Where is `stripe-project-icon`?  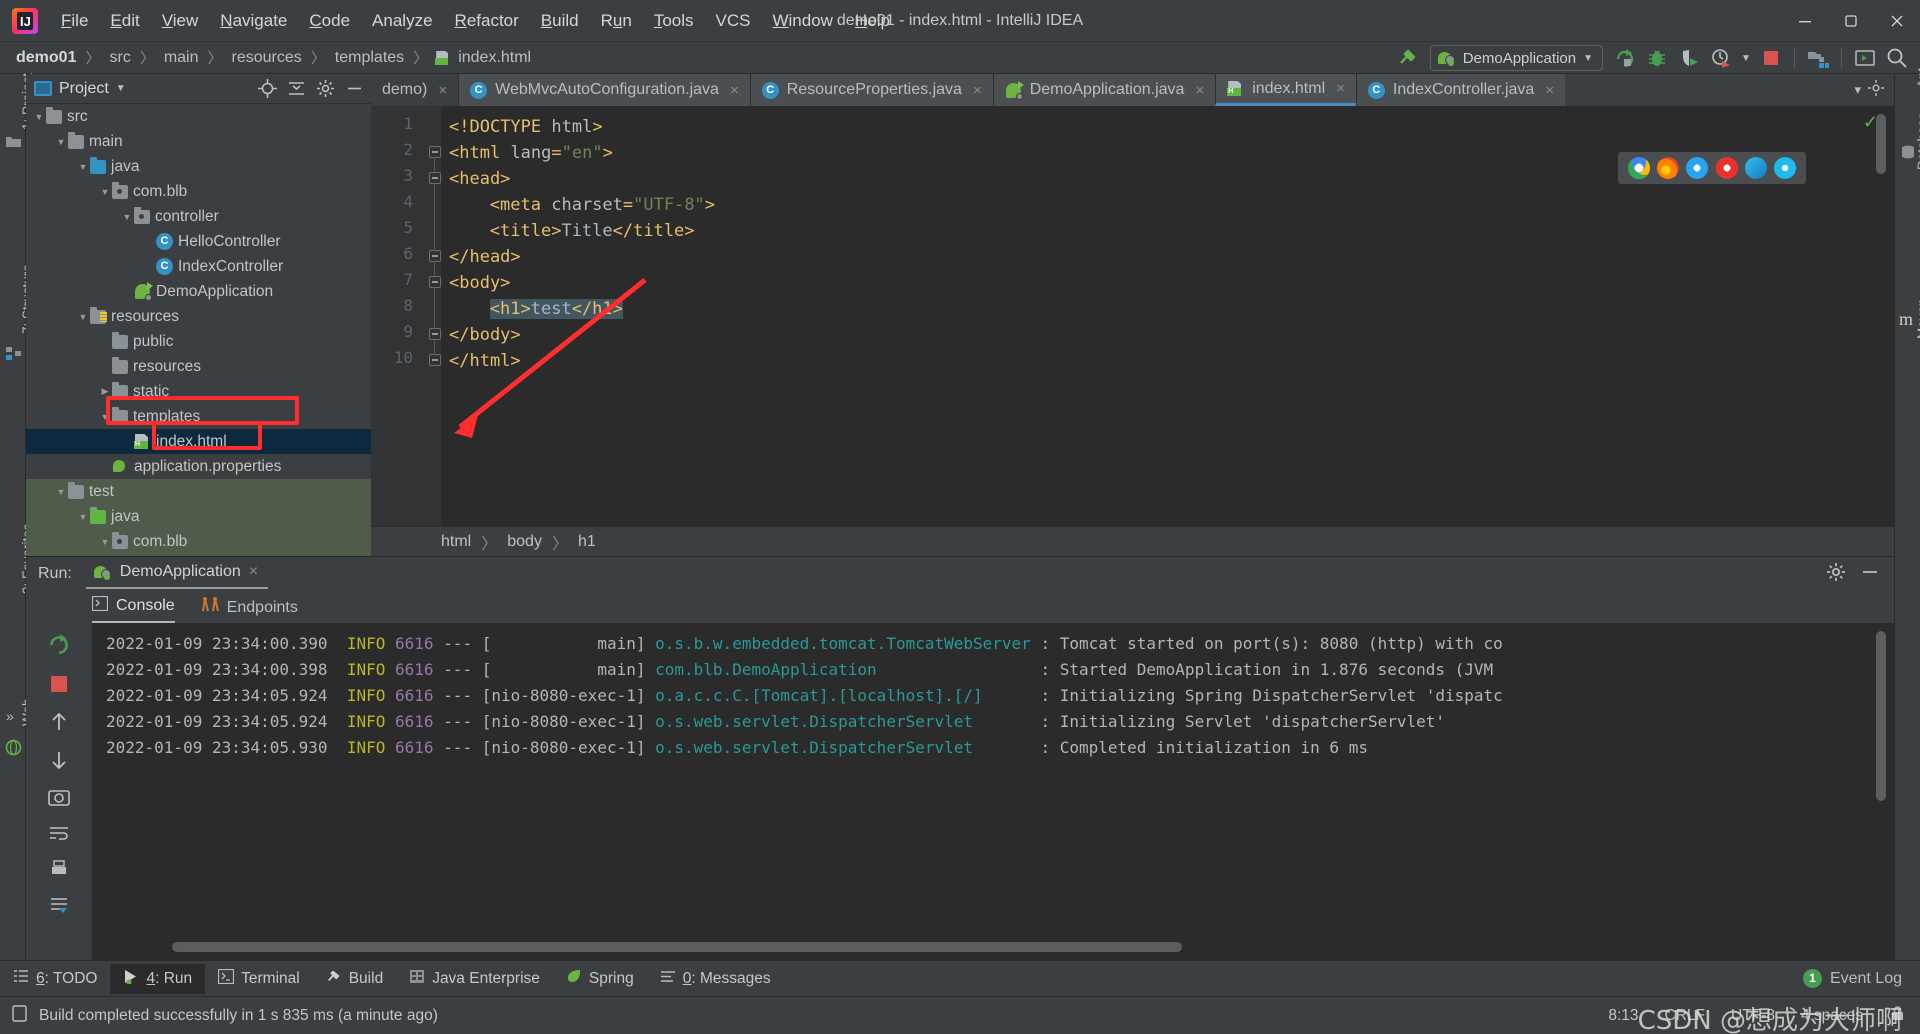
stripe-project-icon is located at coordinates (13, 142).